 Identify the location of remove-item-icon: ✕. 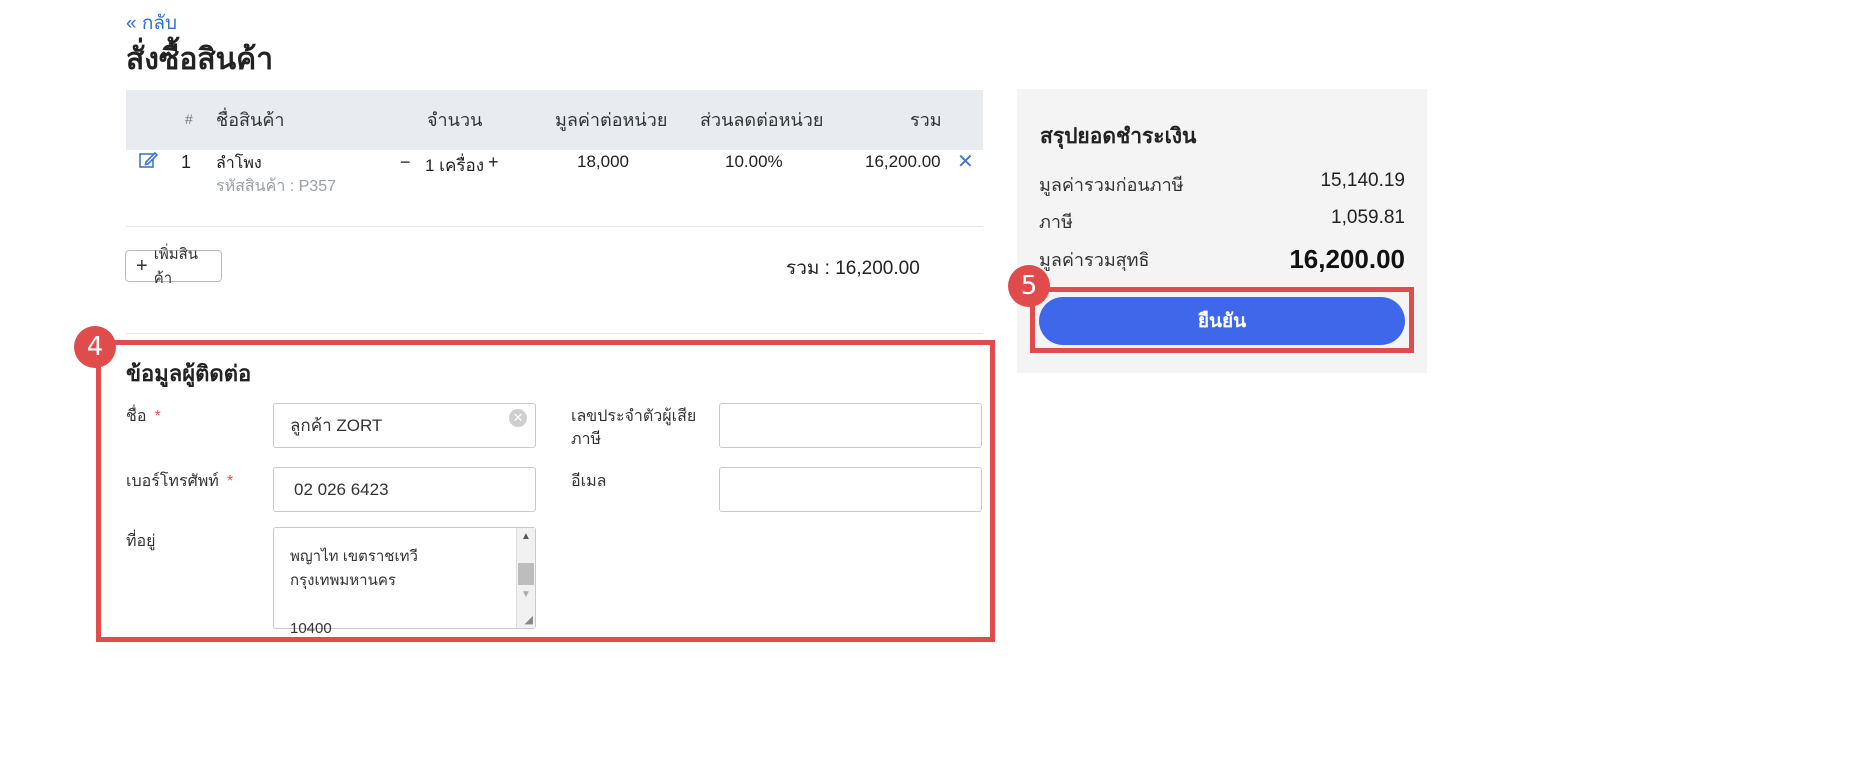
(965, 161).